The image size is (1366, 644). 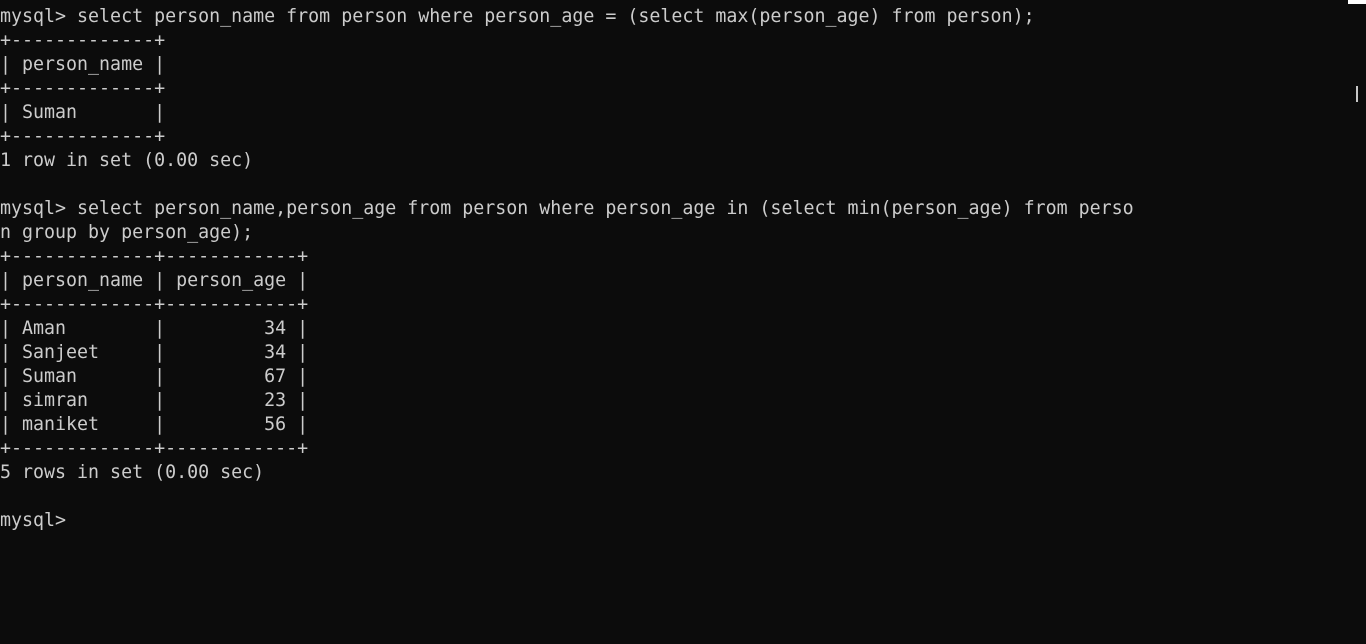 I want to click on current-prompt: mysql>, so click(x=674, y=521).